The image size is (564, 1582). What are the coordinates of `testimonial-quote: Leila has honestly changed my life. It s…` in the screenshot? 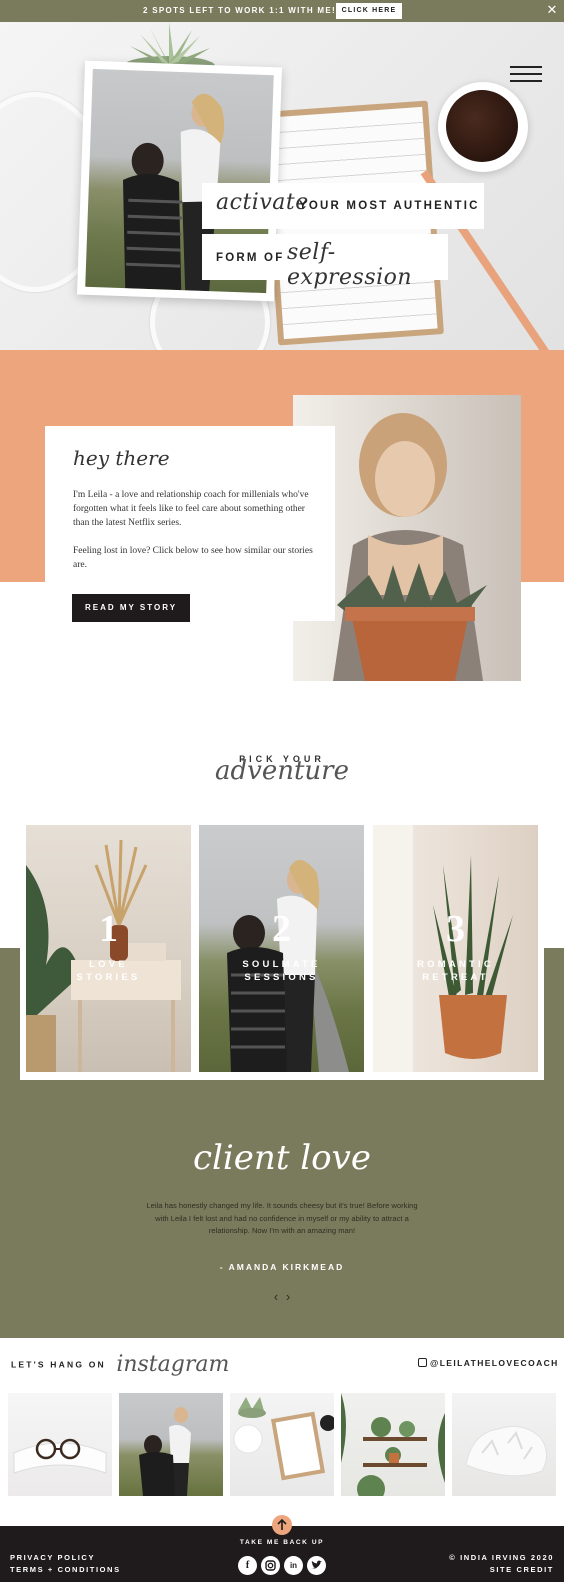 It's located at (282, 1218).